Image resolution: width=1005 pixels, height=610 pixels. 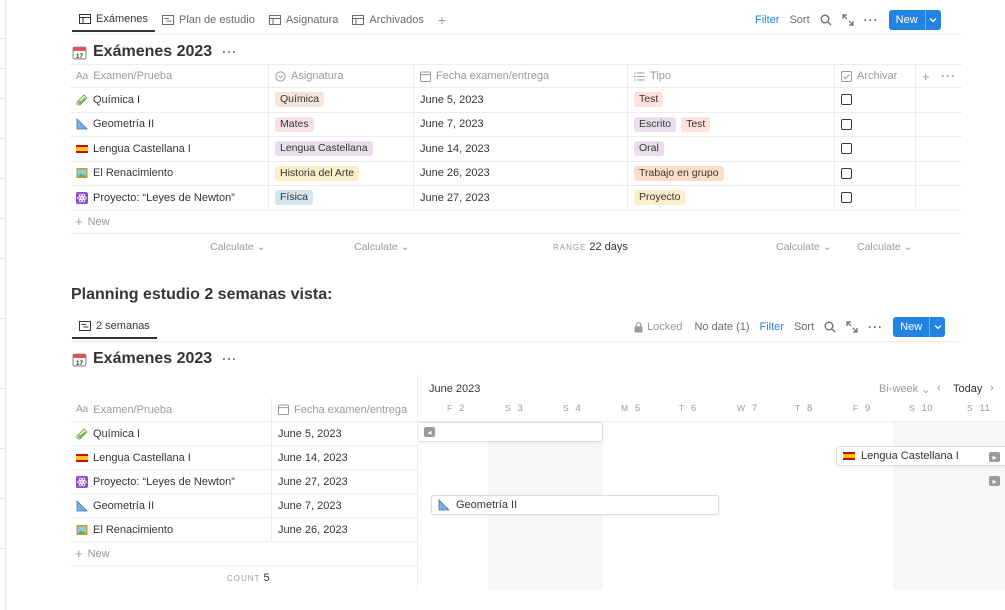 What do you see at coordinates (387, 20) in the screenshot?
I see `tab-archivados: Archivados` at bounding box center [387, 20].